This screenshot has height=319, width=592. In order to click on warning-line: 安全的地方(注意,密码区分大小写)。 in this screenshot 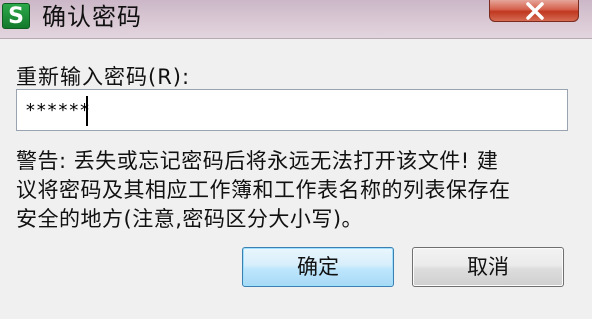, I will do `click(190, 219)`.